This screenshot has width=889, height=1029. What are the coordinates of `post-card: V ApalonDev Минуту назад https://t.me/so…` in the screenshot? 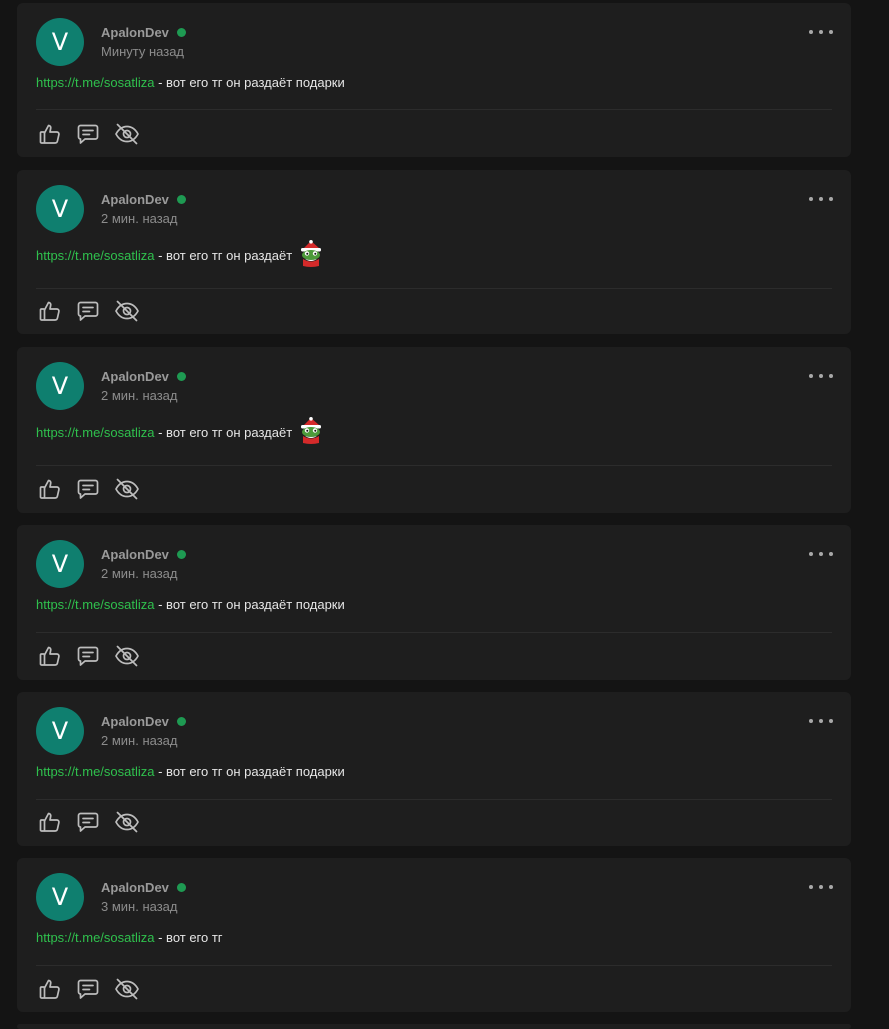 It's located at (434, 80).